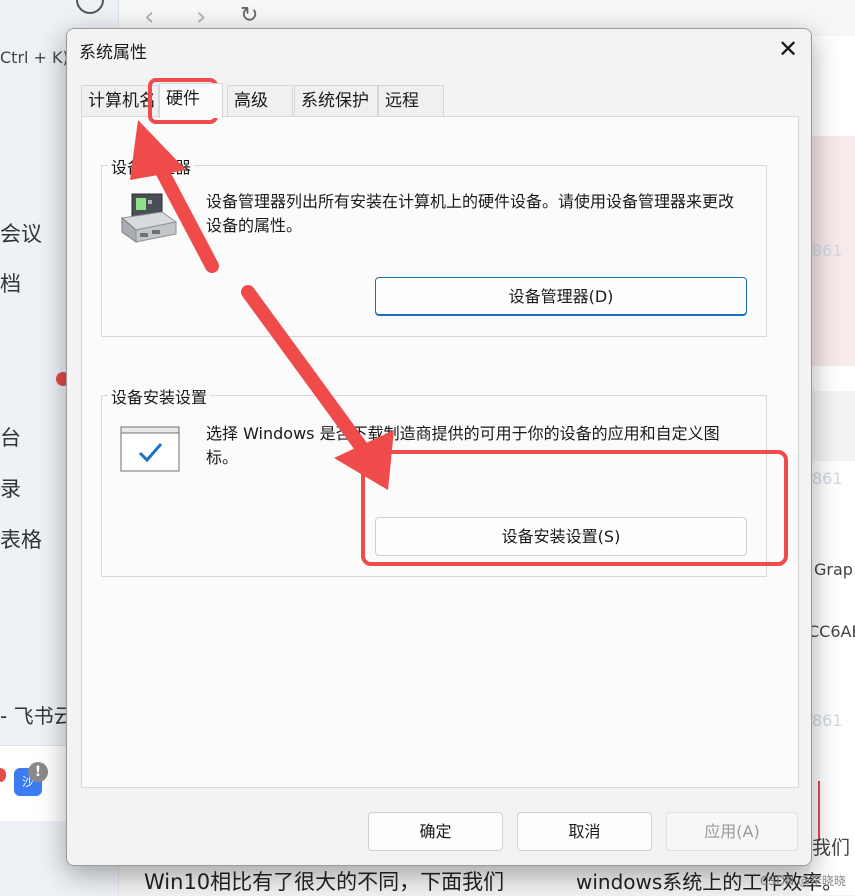  I want to click on sidebar-item-workbench: 台, so click(10, 437).